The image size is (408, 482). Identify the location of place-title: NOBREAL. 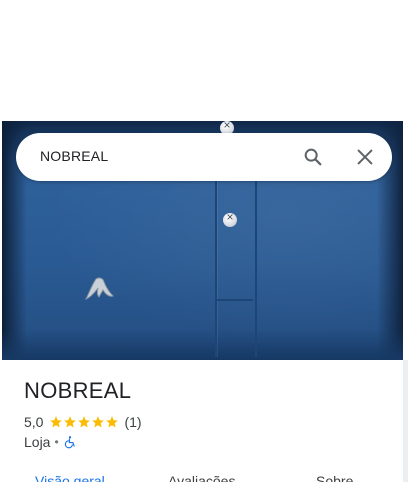
(78, 390).